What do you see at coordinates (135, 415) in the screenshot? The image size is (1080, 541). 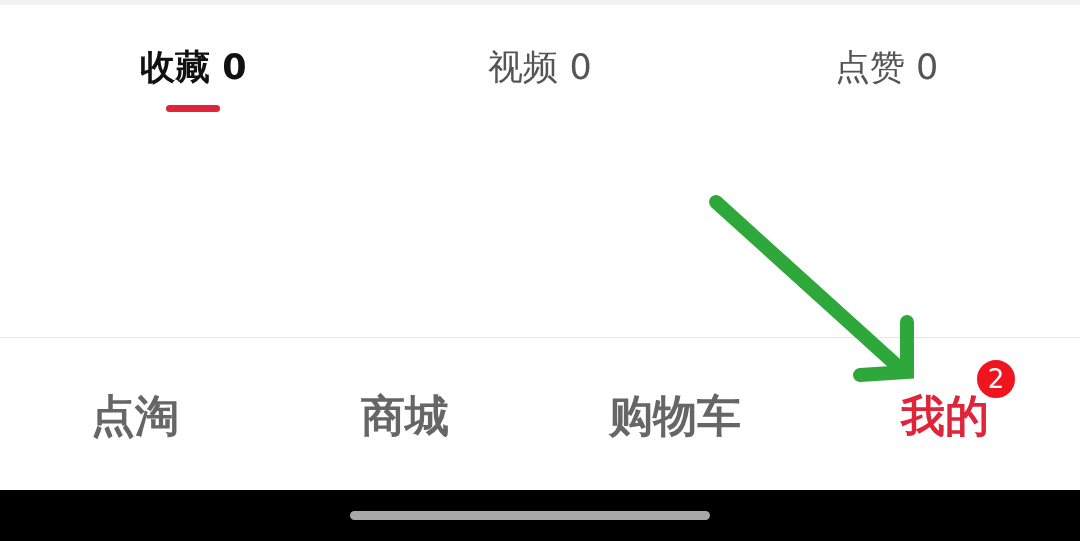 I see `nav-item: 点淘` at bounding box center [135, 415].